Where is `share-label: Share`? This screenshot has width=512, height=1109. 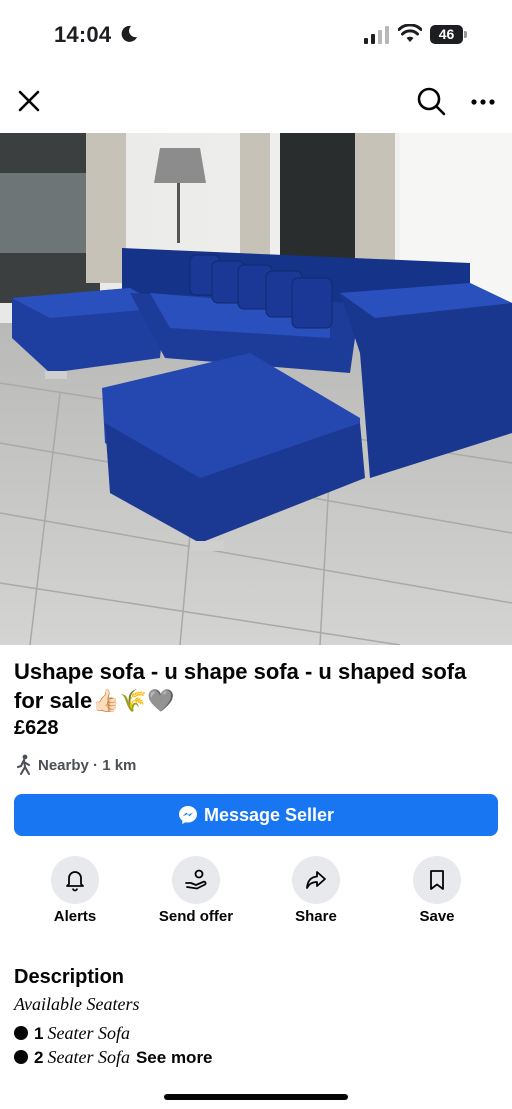 share-label: Share is located at coordinates (316, 916).